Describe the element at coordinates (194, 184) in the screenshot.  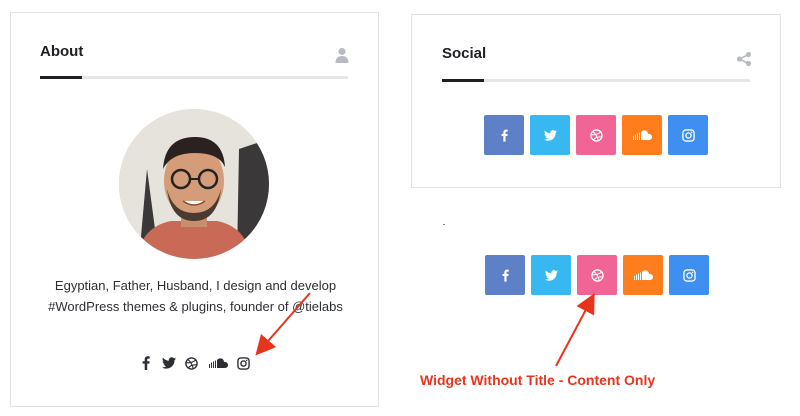
I see `avatar` at that location.